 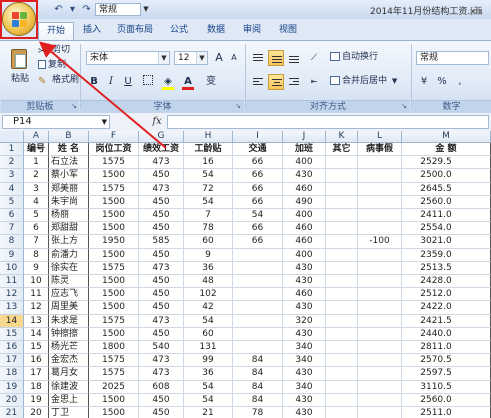 I want to click on fill-color-button: ◈, so click(x=168, y=82).